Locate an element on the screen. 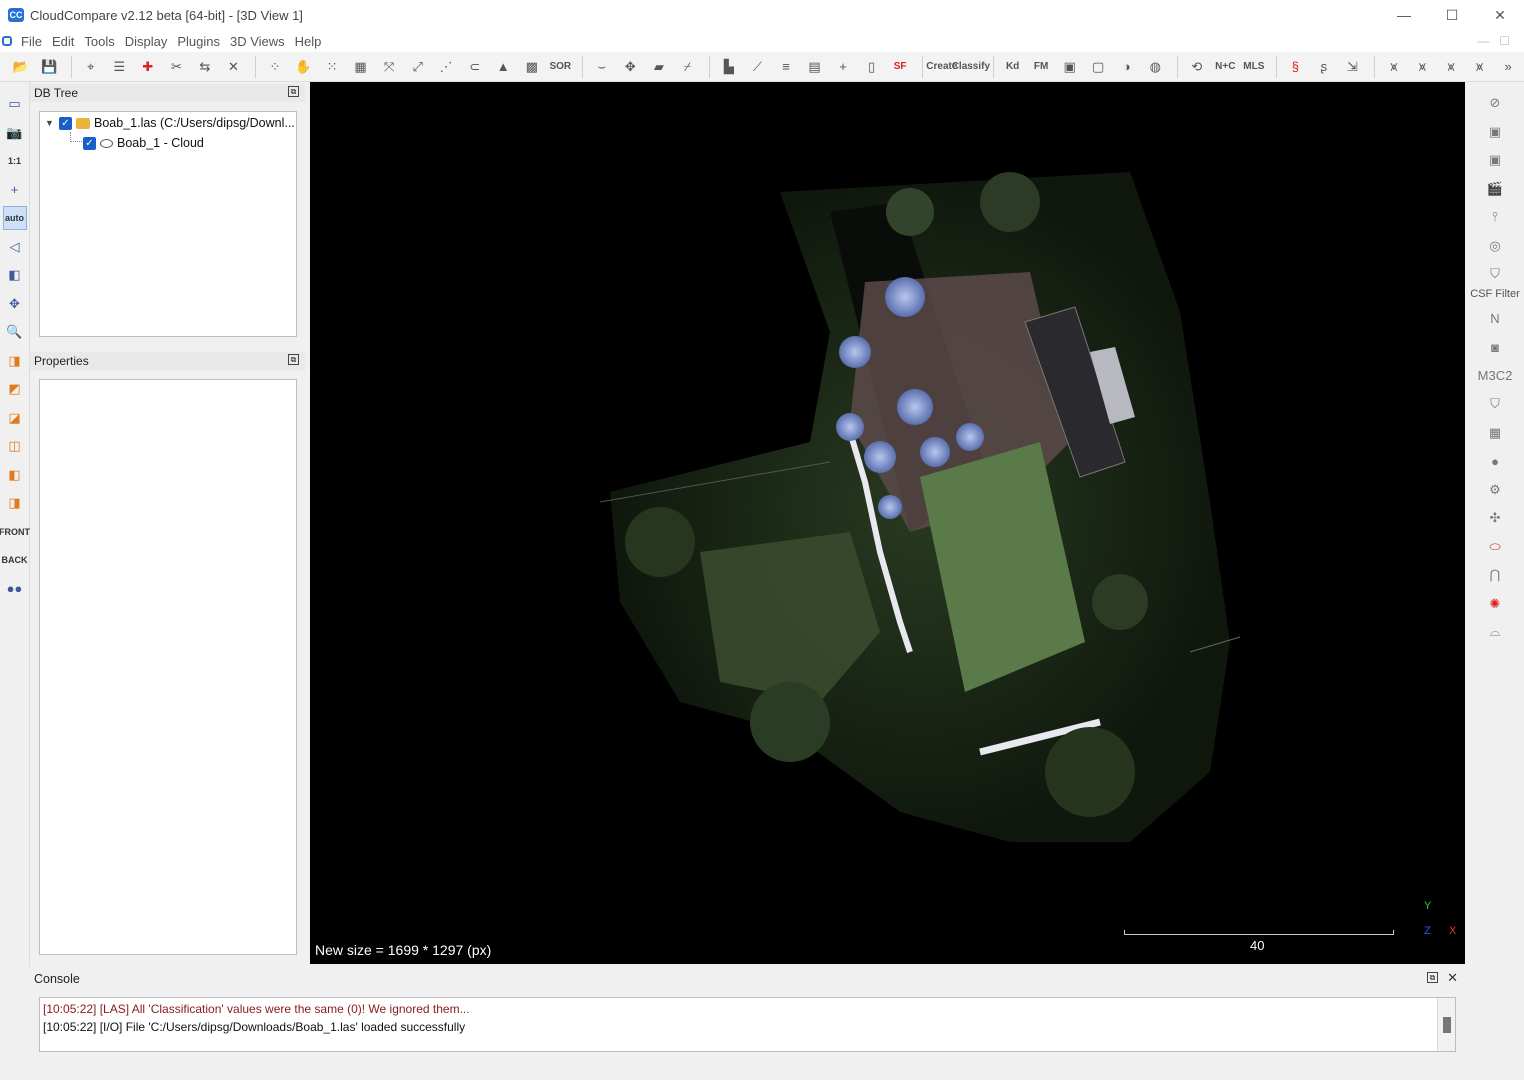  shield-icon: ⛉ is located at coordinates (1495, 274).